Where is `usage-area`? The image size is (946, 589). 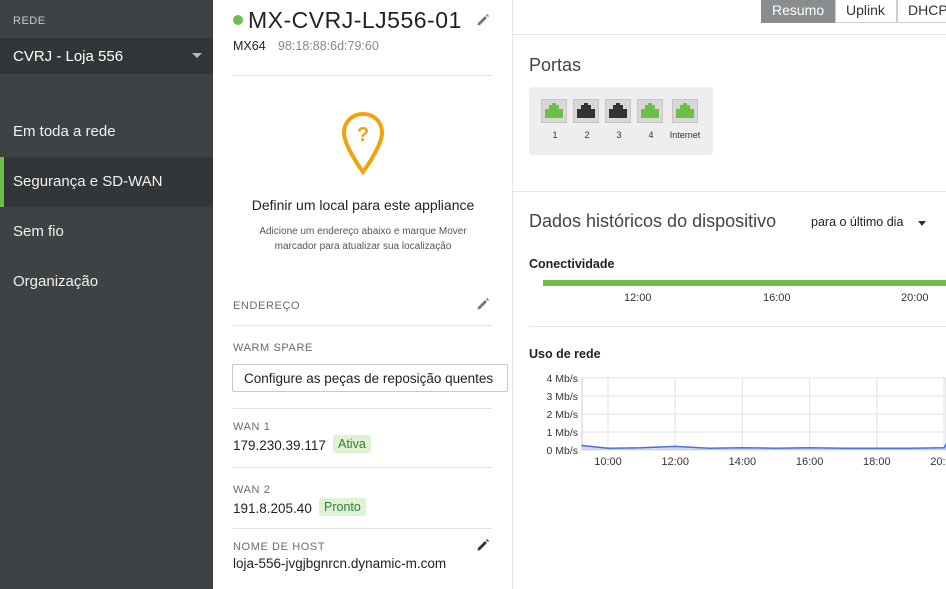 usage-area is located at coordinates (764, 447).